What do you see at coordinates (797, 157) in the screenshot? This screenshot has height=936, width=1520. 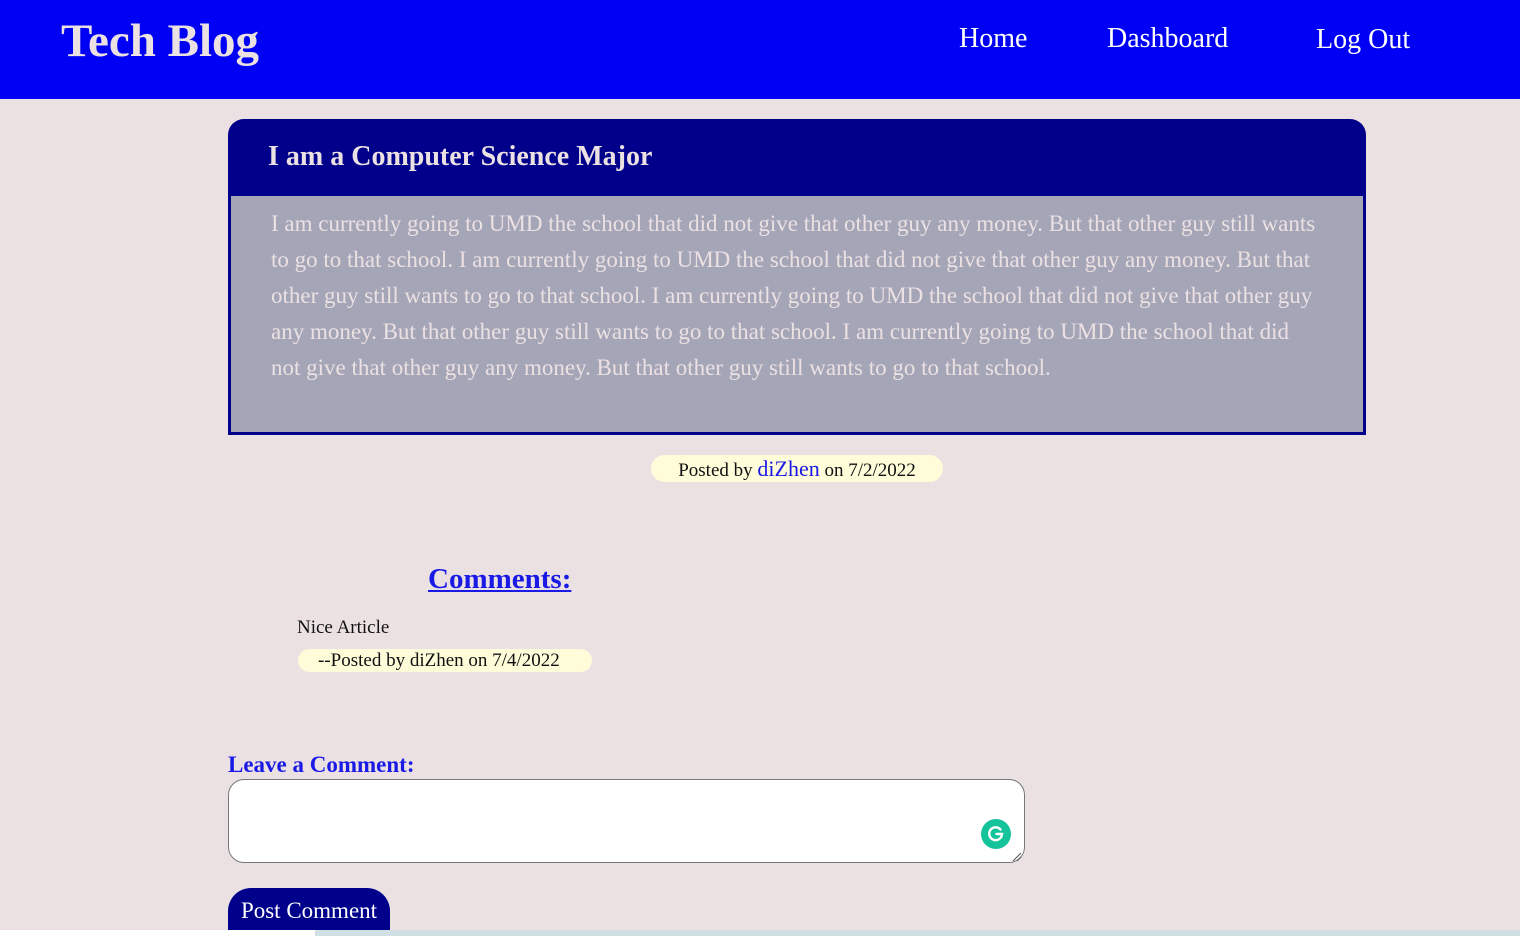 I see `post-header: I am a Computer Science Major` at bounding box center [797, 157].